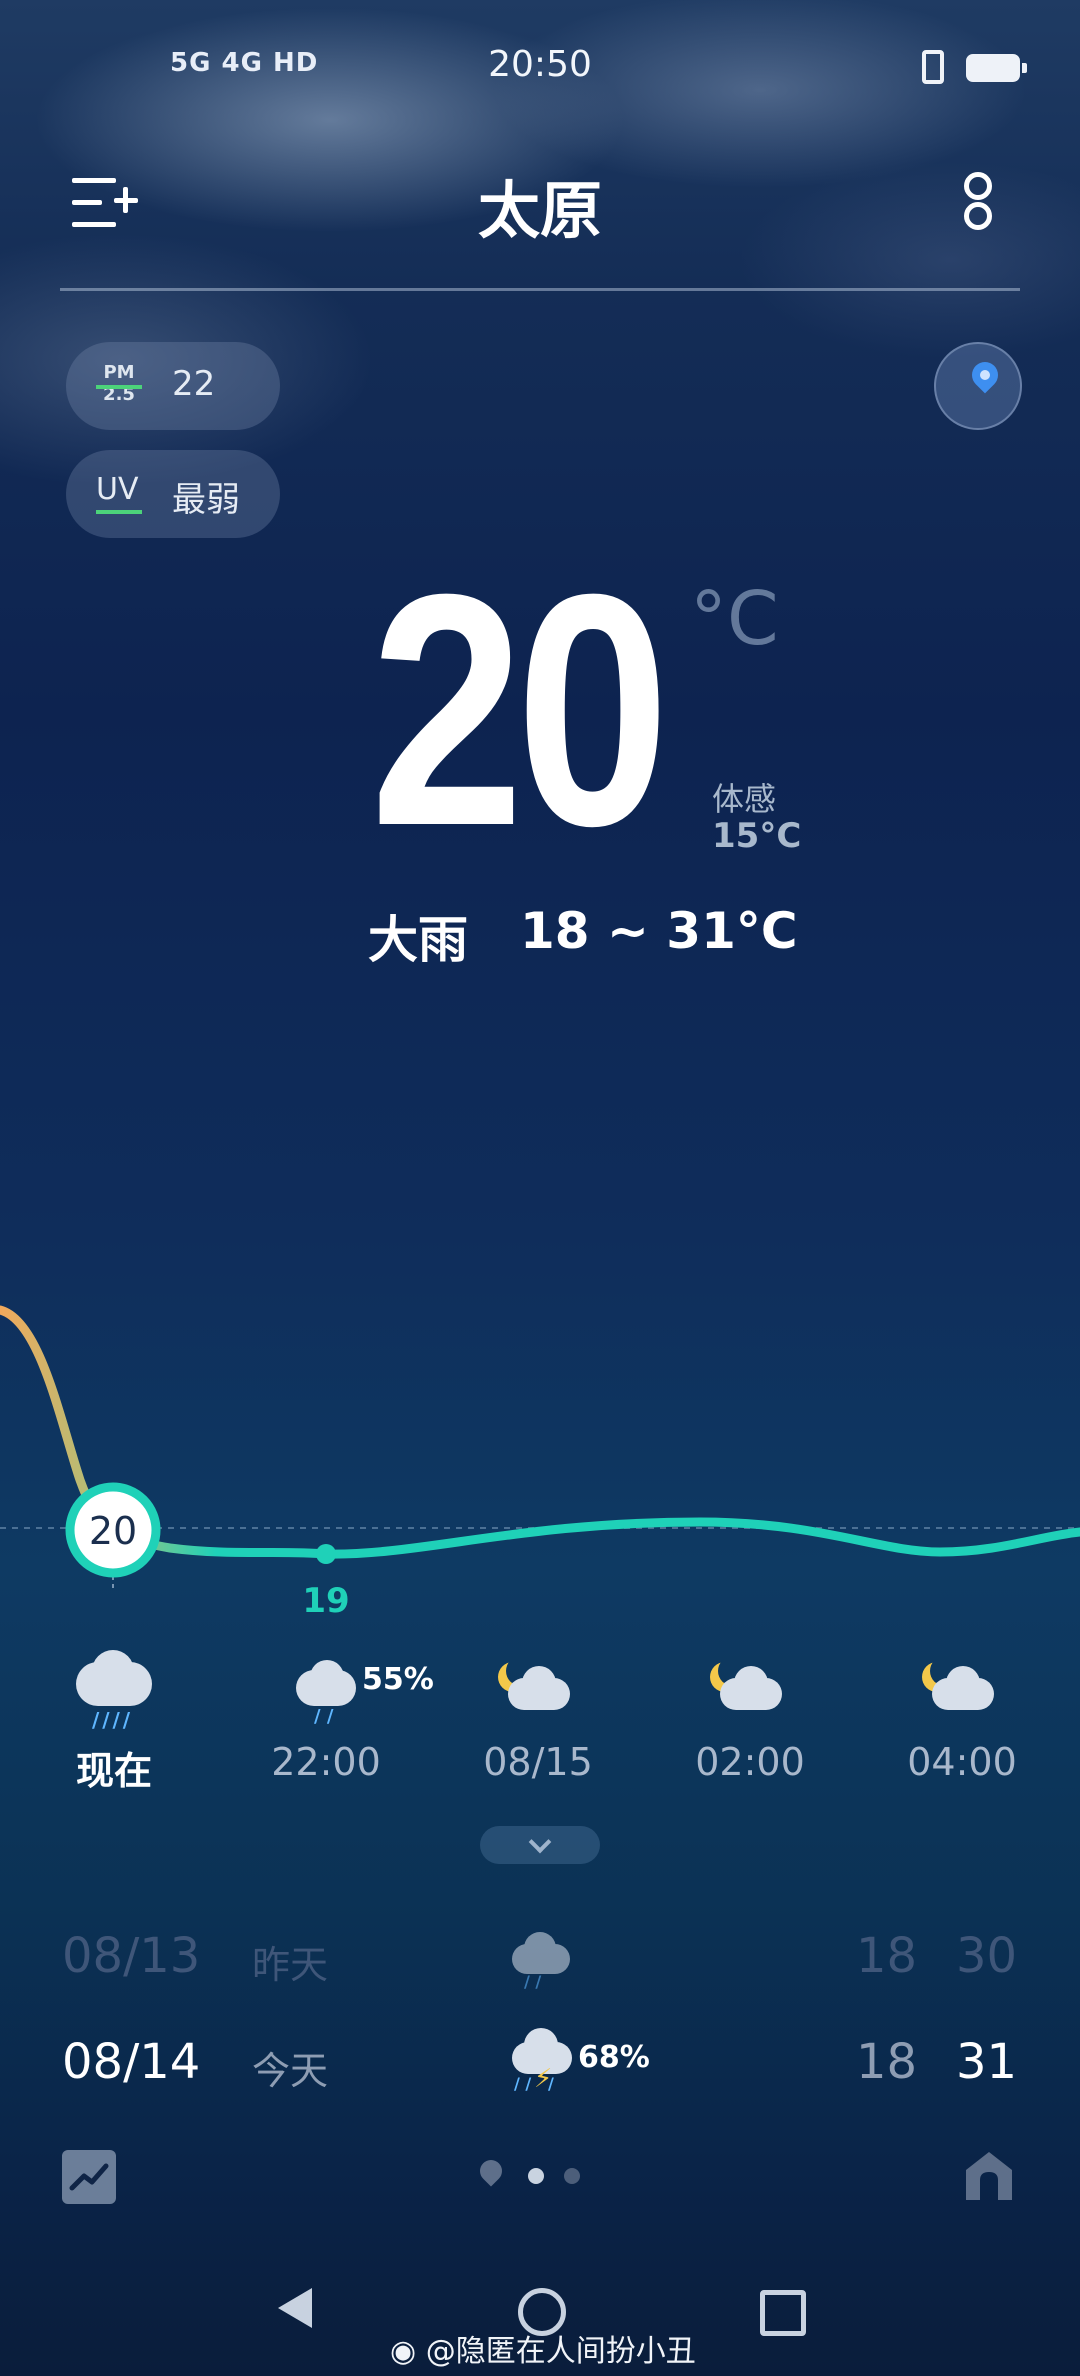 The height and width of the screenshot is (2376, 1080). What do you see at coordinates (131, 1956) in the screenshot?
I see `daily-date: 08/13` at bounding box center [131, 1956].